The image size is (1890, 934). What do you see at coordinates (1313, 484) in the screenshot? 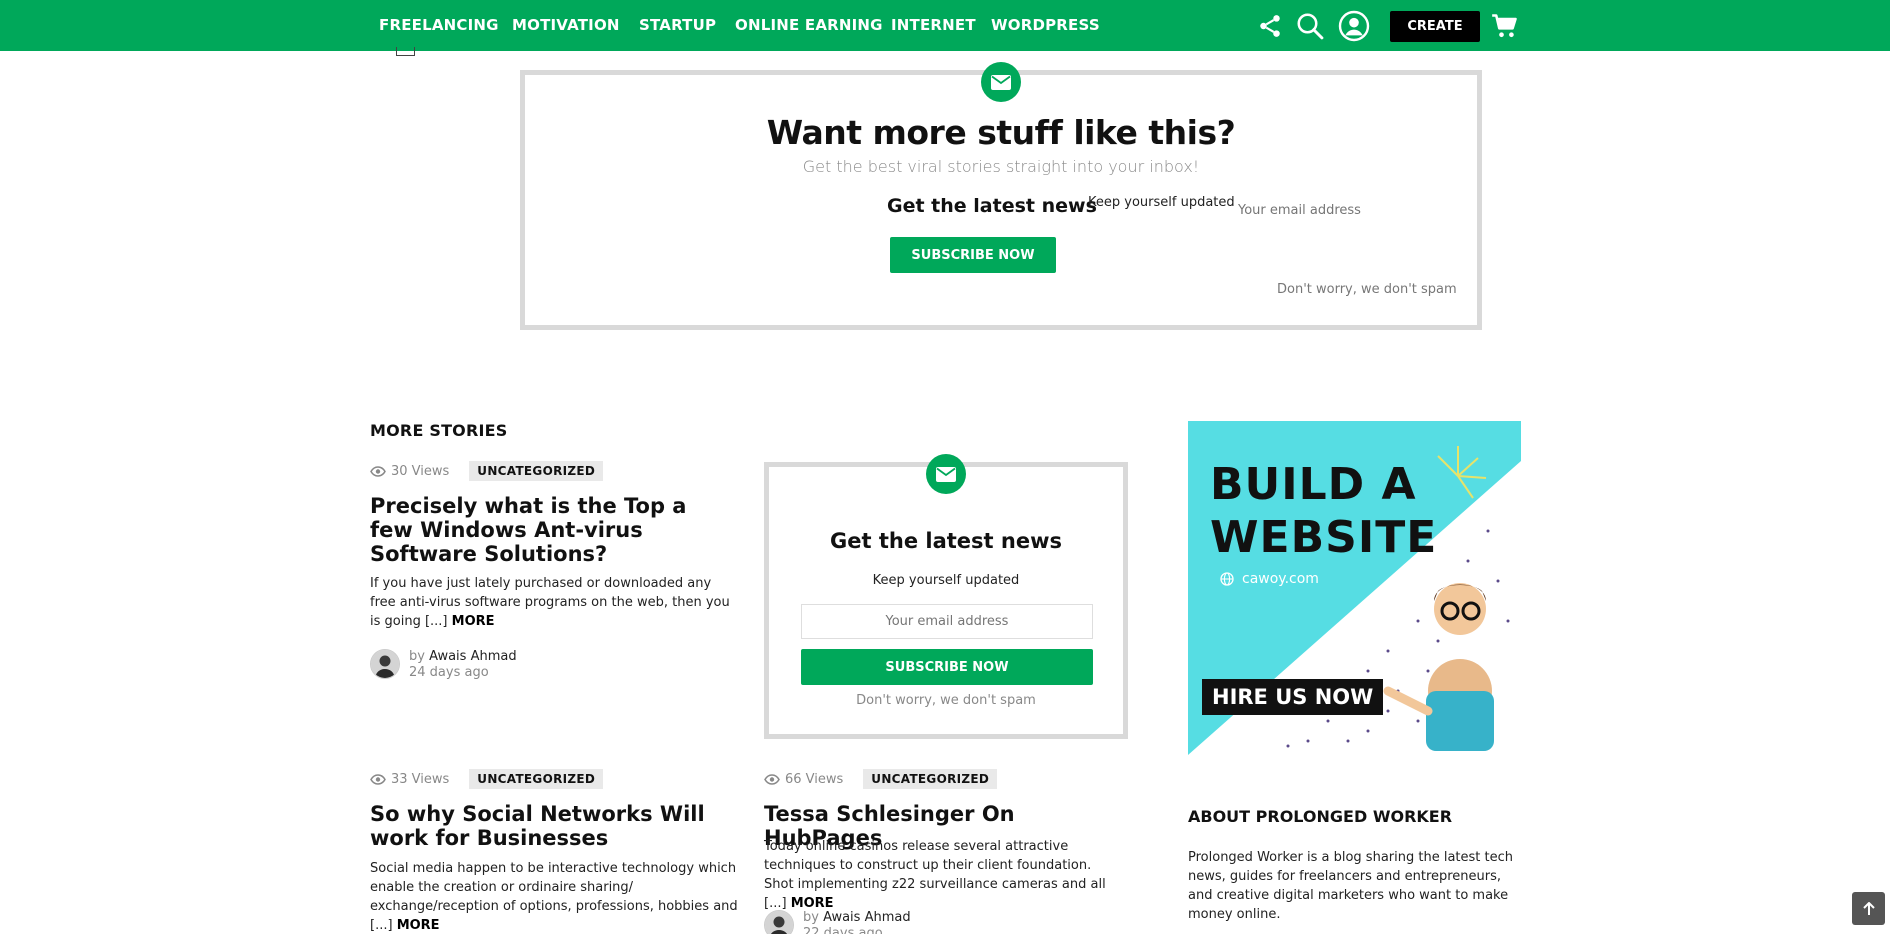
I see `ad-headline-1: BUILD A` at bounding box center [1313, 484].